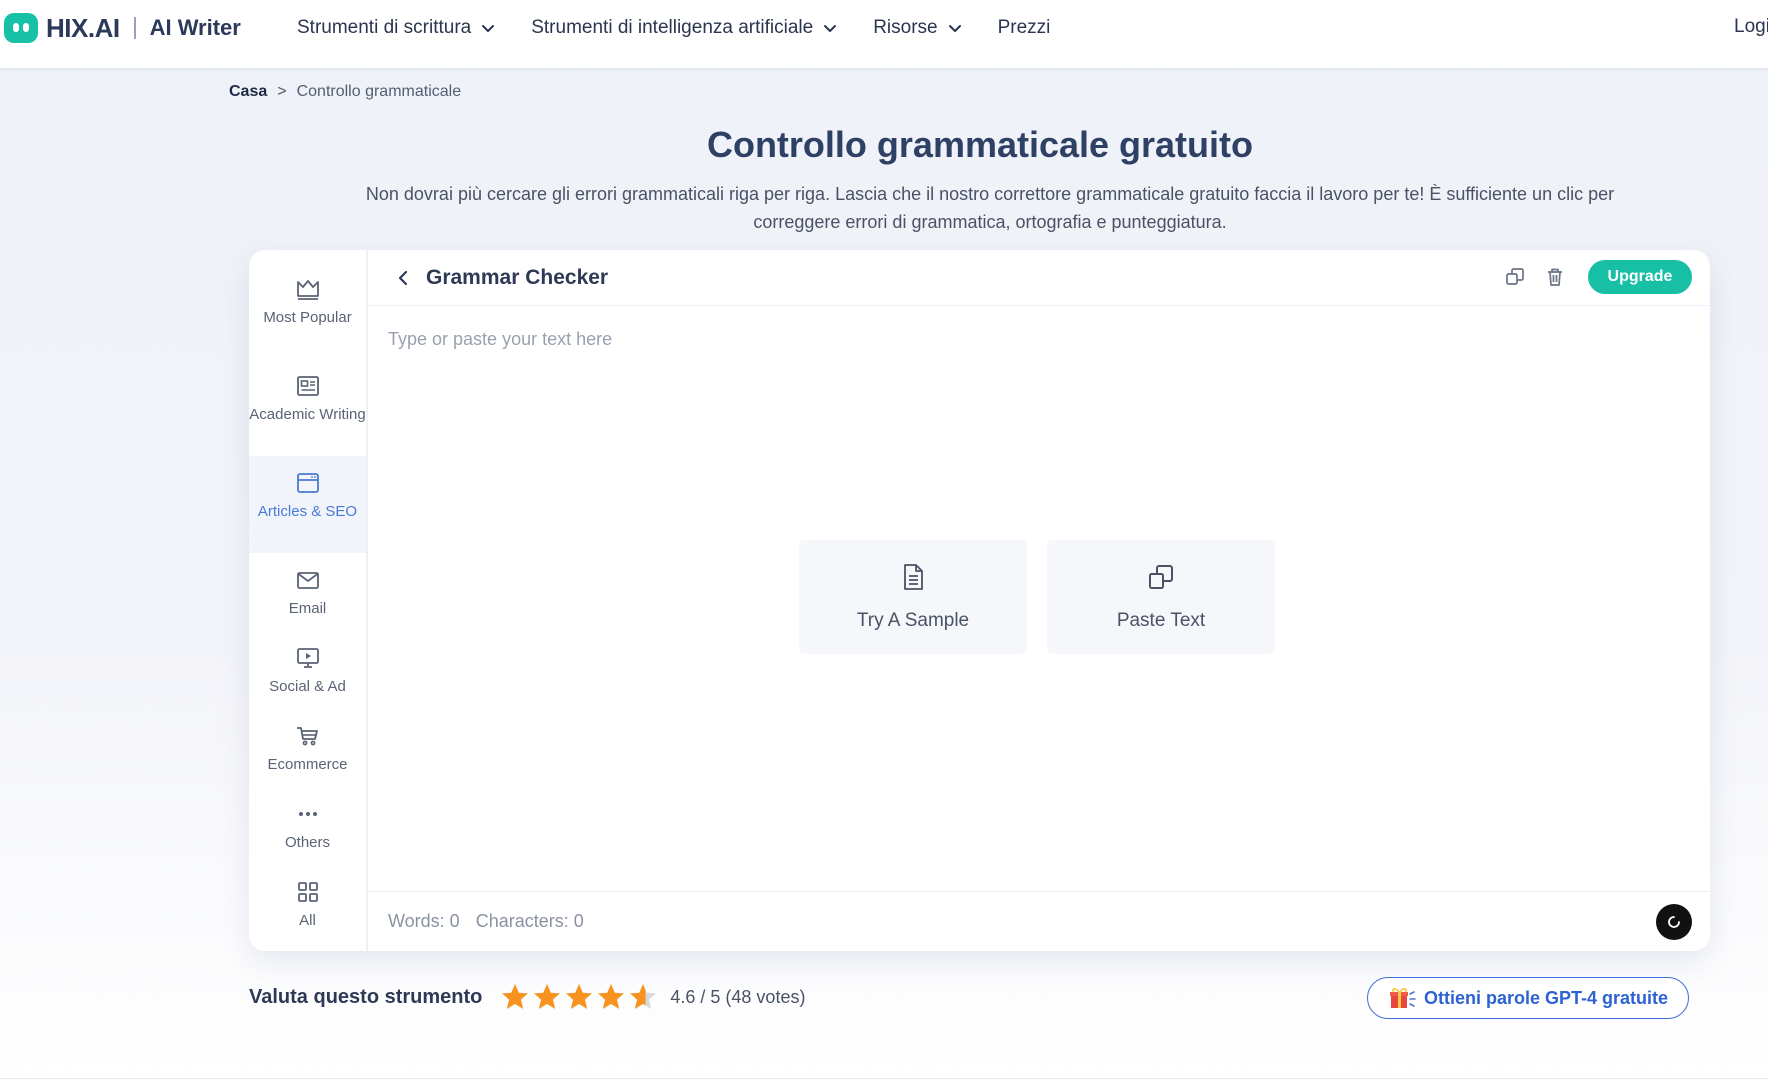 The width and height of the screenshot is (1768, 1080). What do you see at coordinates (1039, 278) in the screenshot?
I see `tool-header: Grammar Checker Upgrade` at bounding box center [1039, 278].